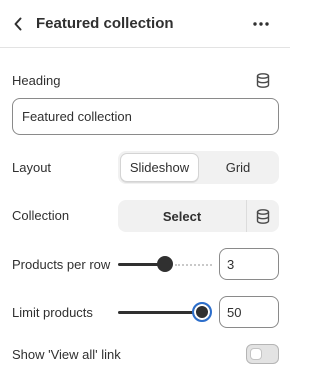 The width and height of the screenshot is (320, 377). I want to click on back-button, so click(18, 24).